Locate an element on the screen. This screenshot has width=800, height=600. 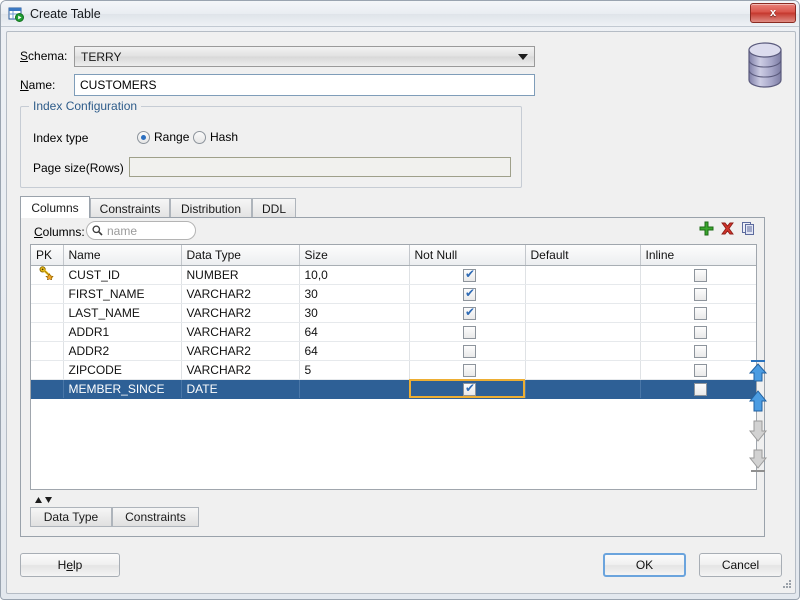
tab-distribution: Distribution is located at coordinates (211, 208).